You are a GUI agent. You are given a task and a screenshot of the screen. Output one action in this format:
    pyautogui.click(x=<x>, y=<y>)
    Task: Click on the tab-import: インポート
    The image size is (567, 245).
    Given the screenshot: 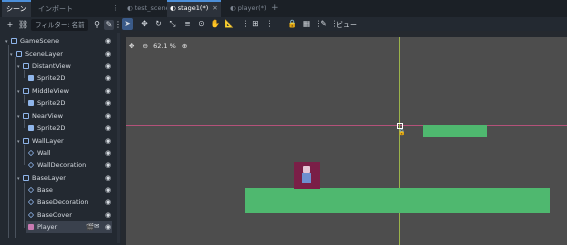 What is the action you would take?
    pyautogui.click(x=55, y=9)
    